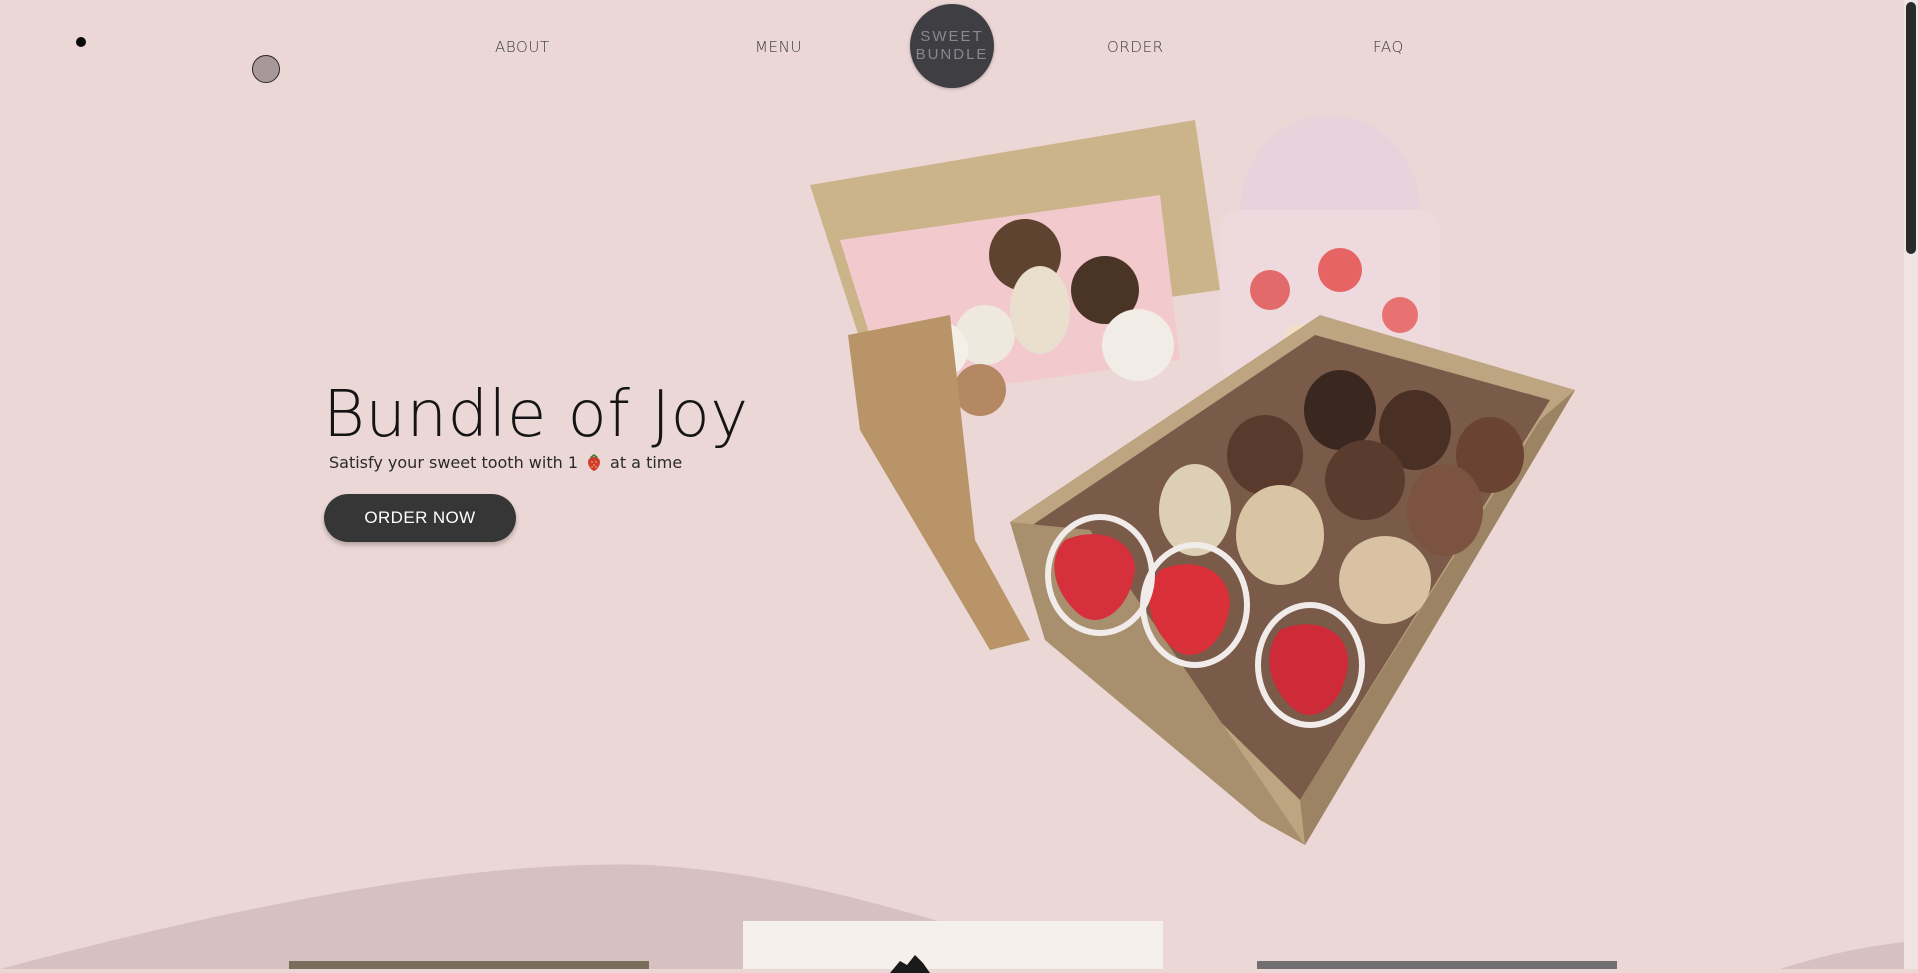 This screenshot has width=1918, height=973. What do you see at coordinates (420, 518) in the screenshot?
I see `order-now-button: ORDER NOW` at bounding box center [420, 518].